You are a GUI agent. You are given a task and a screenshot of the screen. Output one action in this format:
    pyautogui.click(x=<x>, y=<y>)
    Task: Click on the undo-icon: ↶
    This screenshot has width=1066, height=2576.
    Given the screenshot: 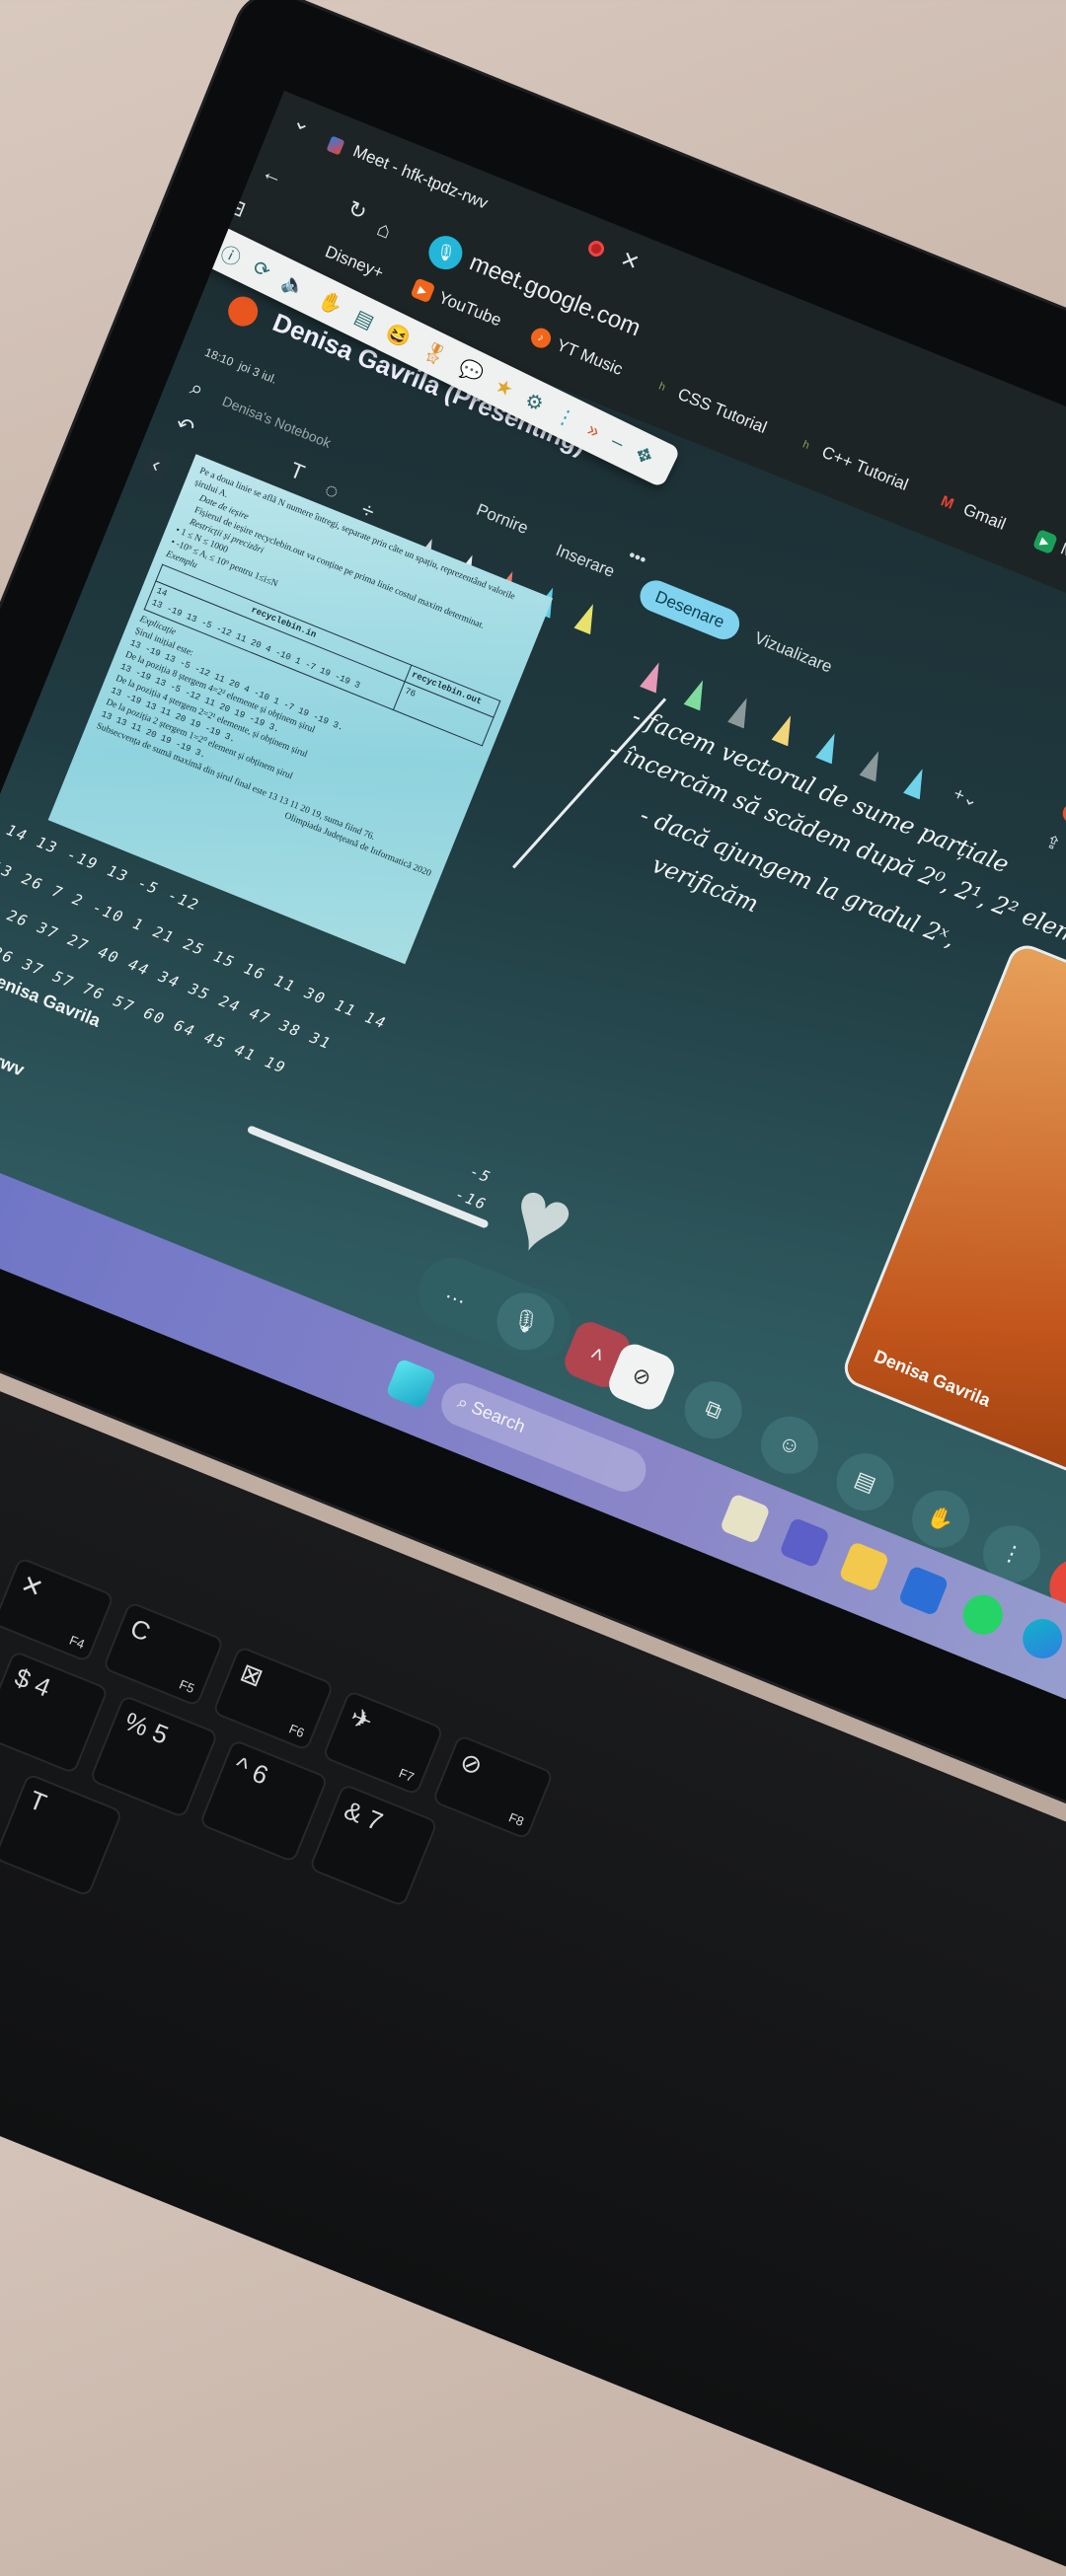 What is the action you would take?
    pyautogui.click(x=184, y=426)
    